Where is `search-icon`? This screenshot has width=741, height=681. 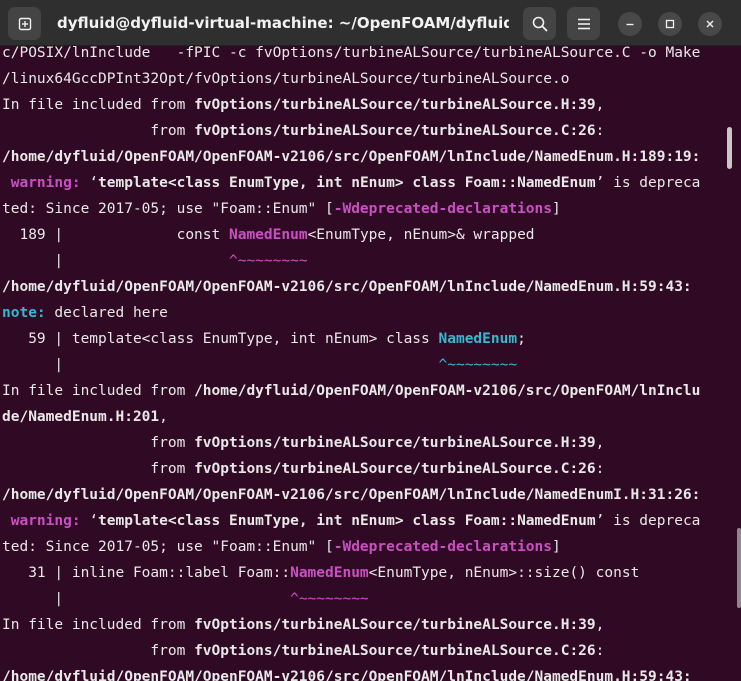 search-icon is located at coordinates (539, 23).